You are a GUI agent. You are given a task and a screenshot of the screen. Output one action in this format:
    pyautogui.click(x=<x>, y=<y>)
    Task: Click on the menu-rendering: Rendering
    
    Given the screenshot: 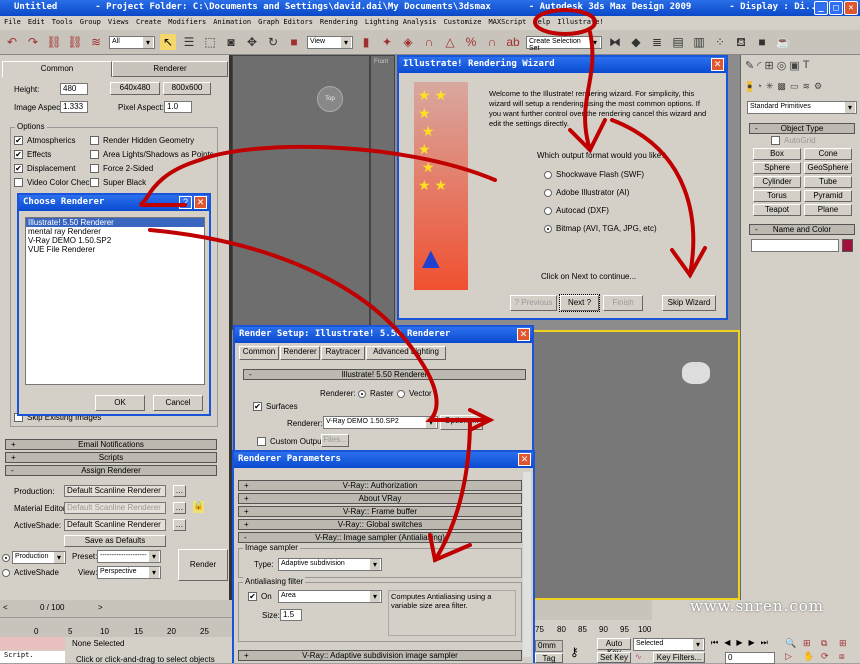 What is the action you would take?
    pyautogui.click(x=339, y=23)
    